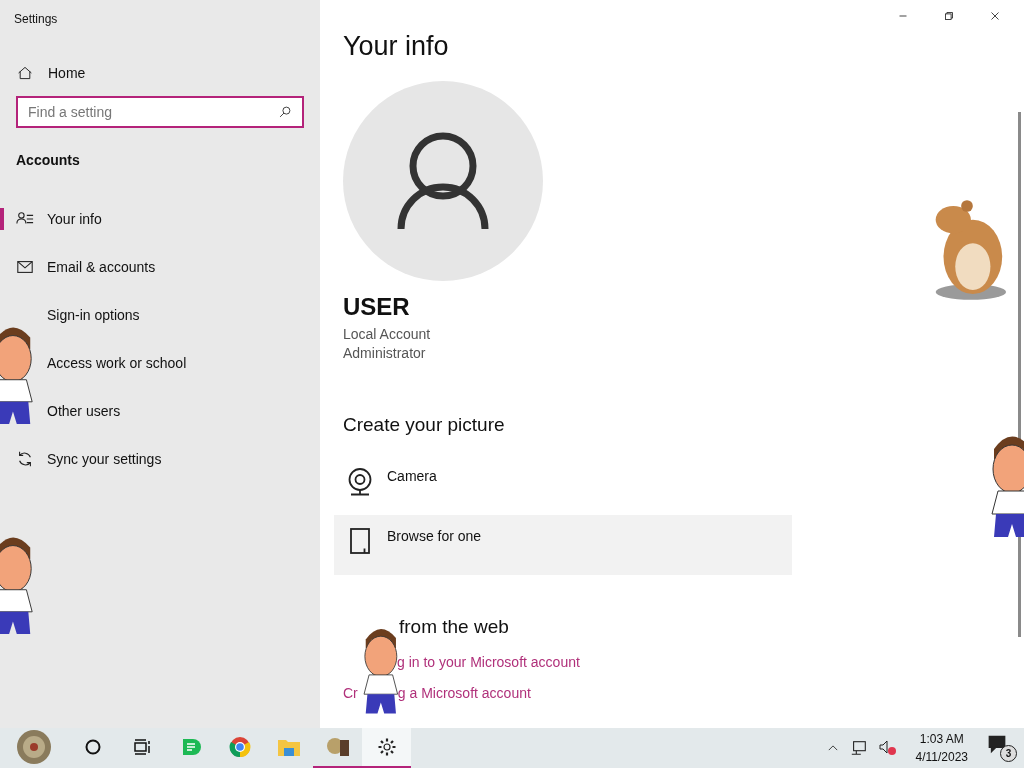 This screenshot has height=768, width=1024. Describe the element at coordinates (424, 424) in the screenshot. I see `section-heading: Create your picture` at that location.